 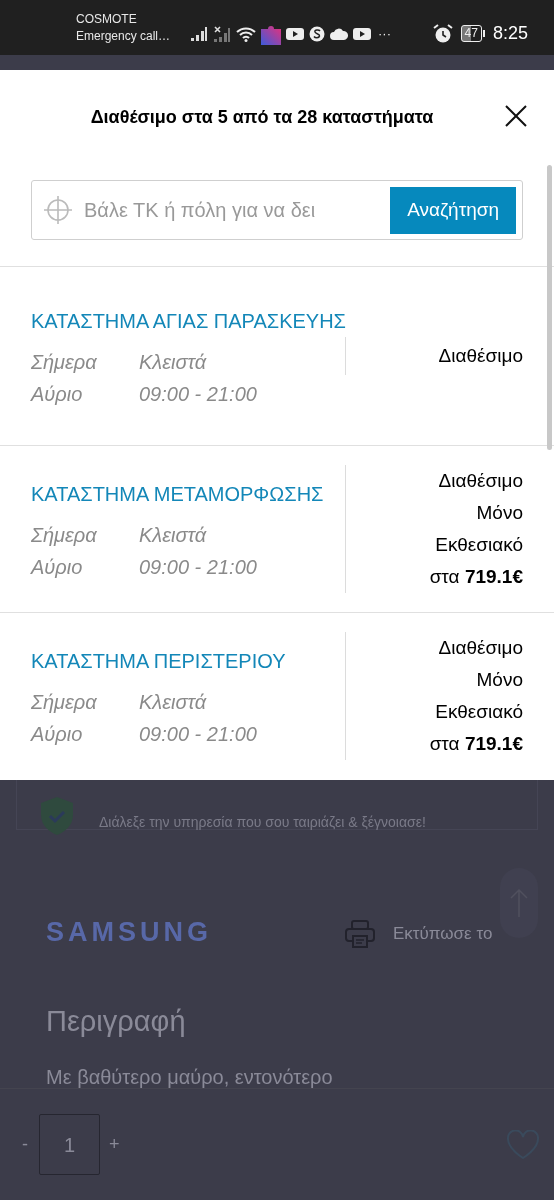 What do you see at coordinates (443, 934) in the screenshot?
I see `print-link: Εκτύπωσε το` at bounding box center [443, 934].